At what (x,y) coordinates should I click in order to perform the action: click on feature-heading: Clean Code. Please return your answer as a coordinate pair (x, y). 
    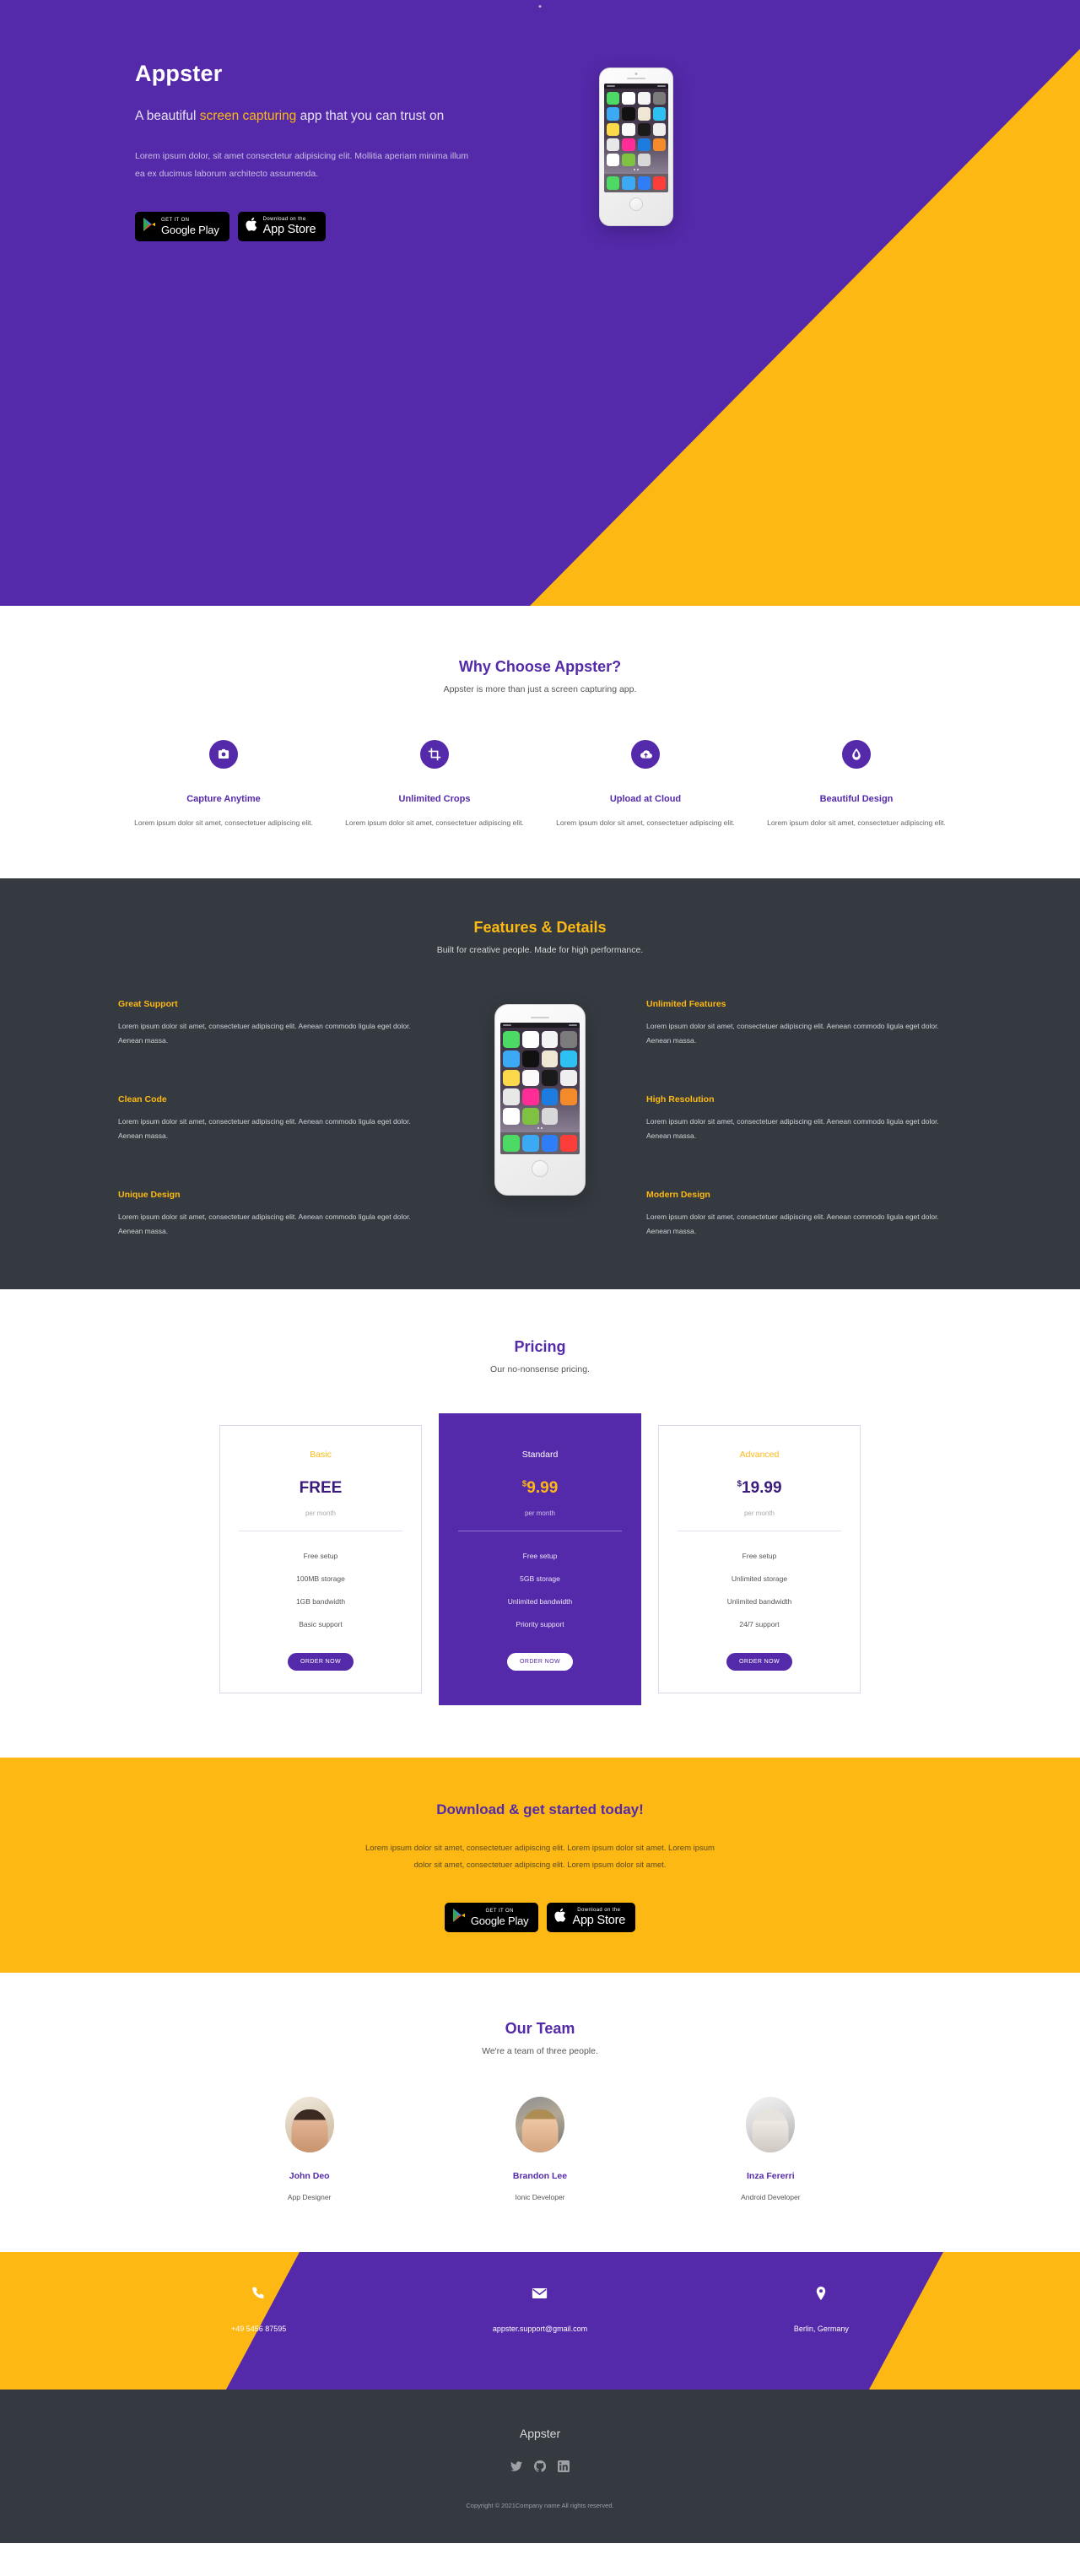
    Looking at the image, I should click on (142, 1099).